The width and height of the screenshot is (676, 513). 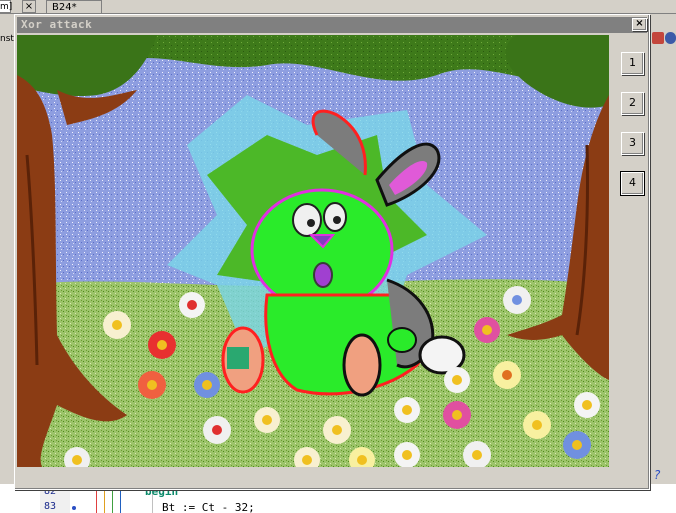 What do you see at coordinates (632, 143) in the screenshot?
I see `image-button-3: 3` at bounding box center [632, 143].